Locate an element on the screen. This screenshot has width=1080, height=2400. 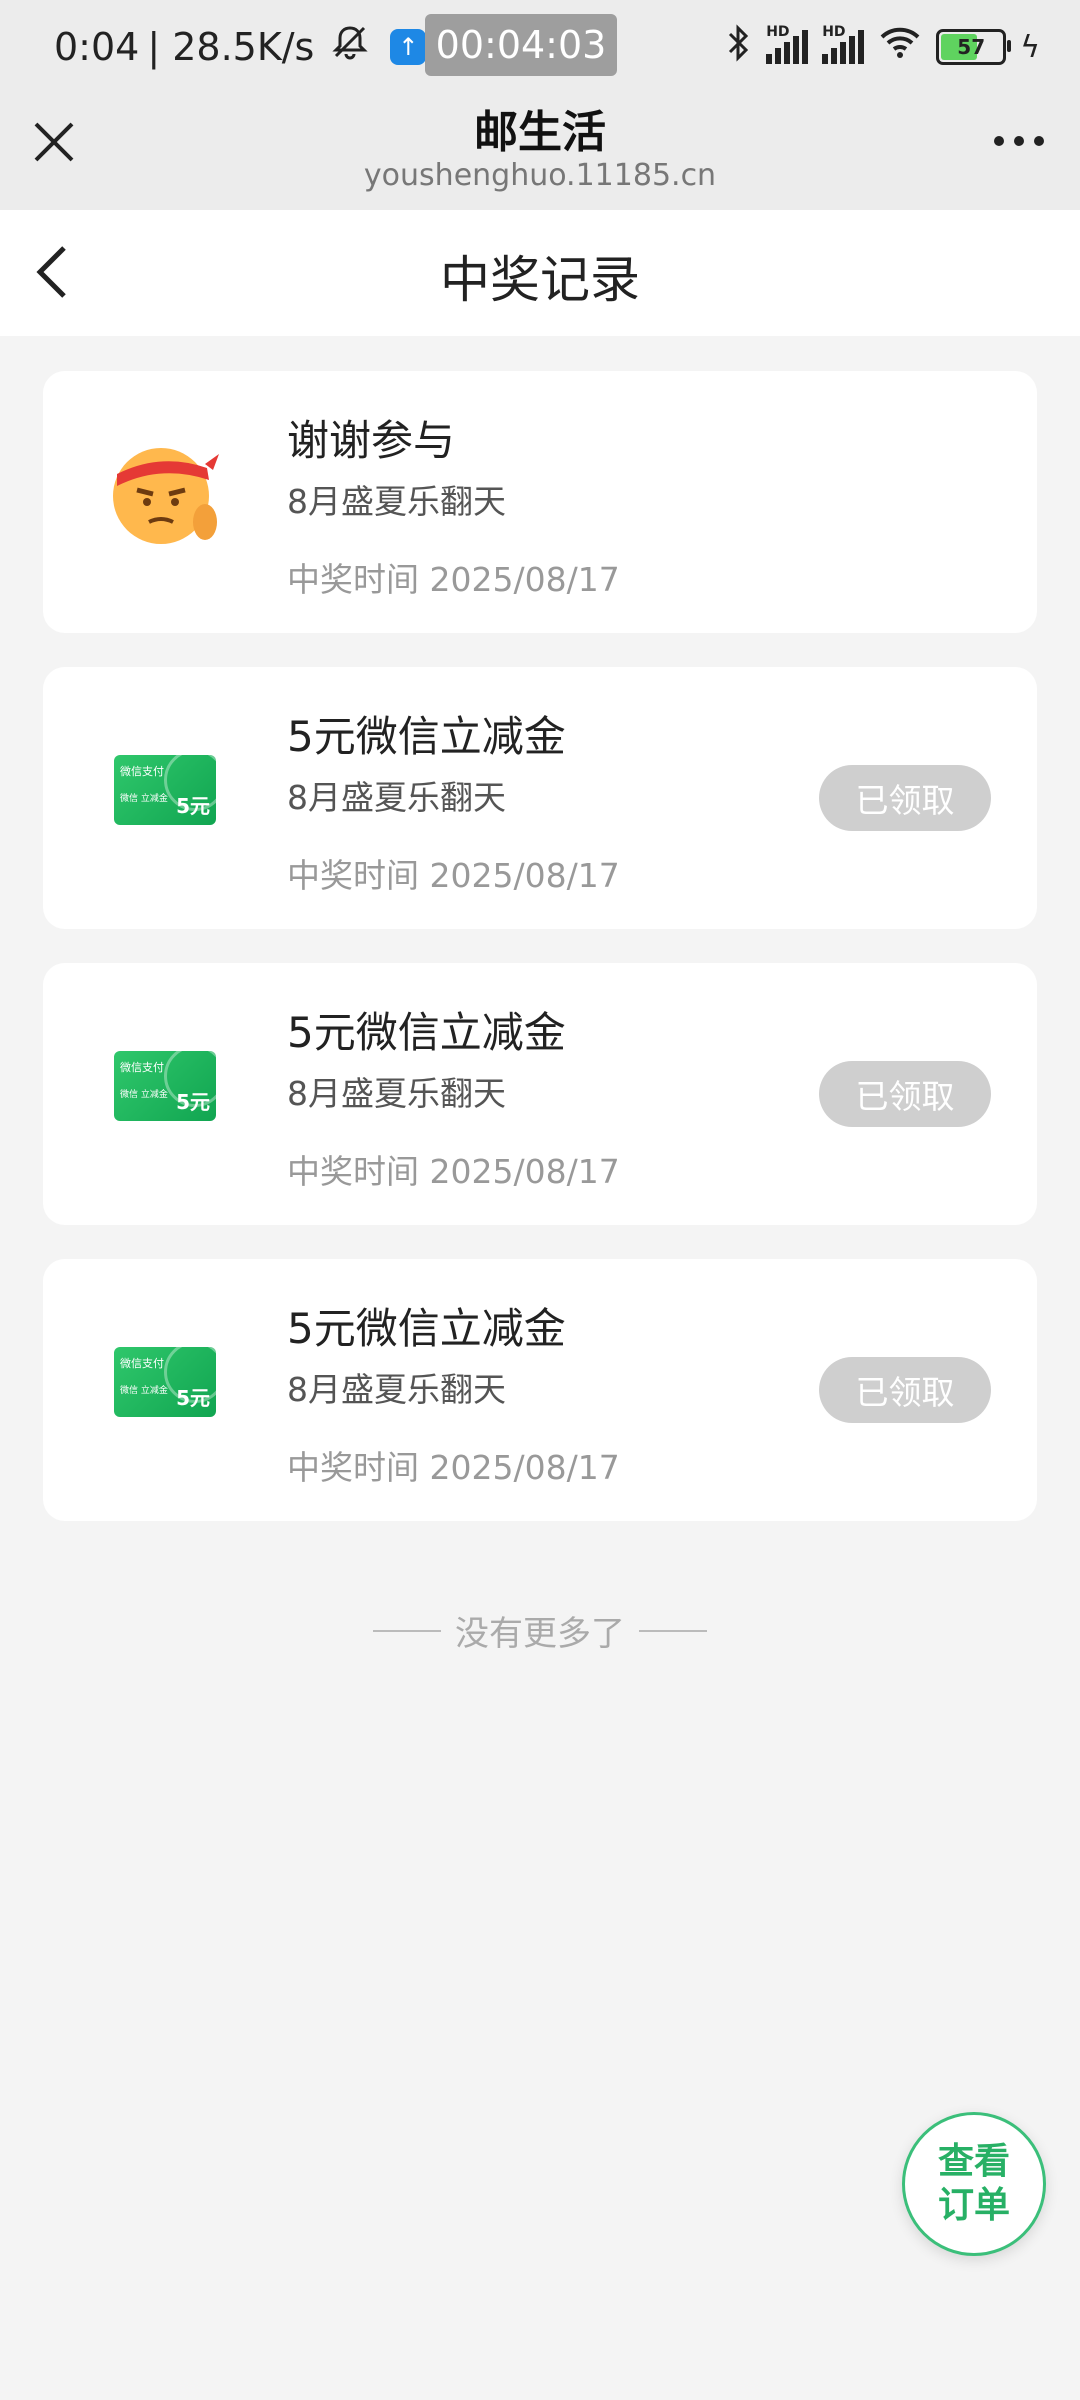
battery-icon: 57 is located at coordinates (974, 47).